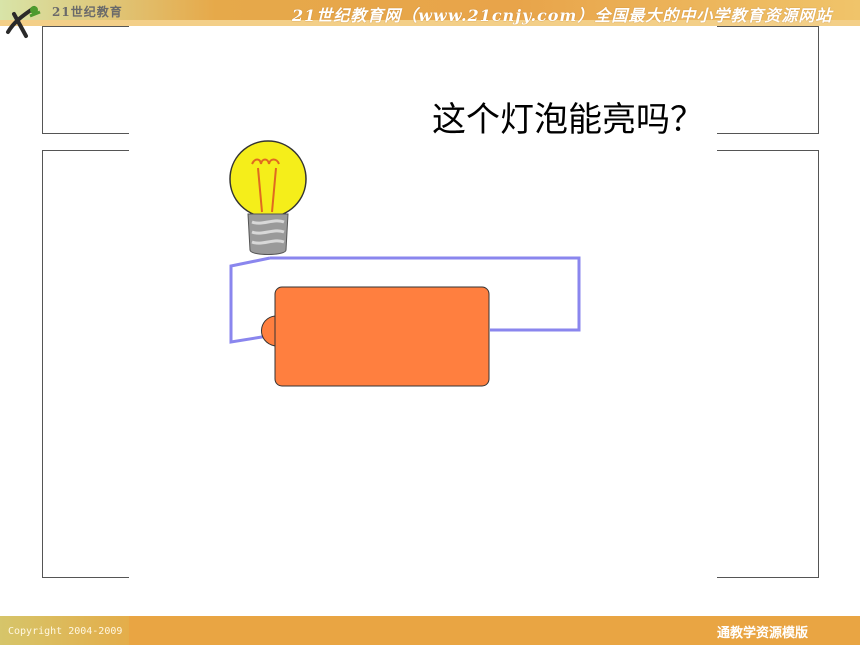 The width and height of the screenshot is (860, 645). I want to click on battery-icon, so click(375, 336).